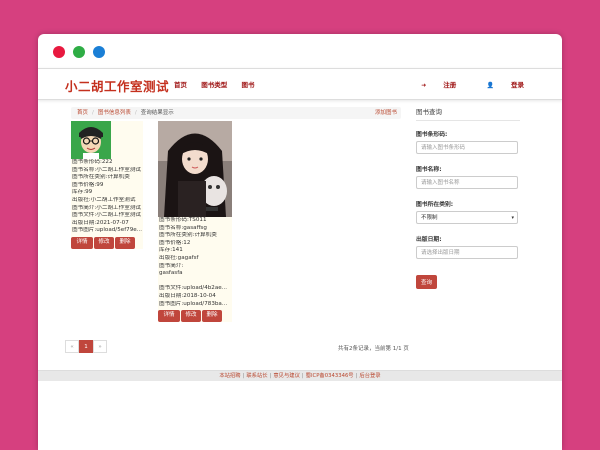 The width and height of the screenshot is (600, 450). I want to click on register-link: ➜ 注册, so click(431, 85).